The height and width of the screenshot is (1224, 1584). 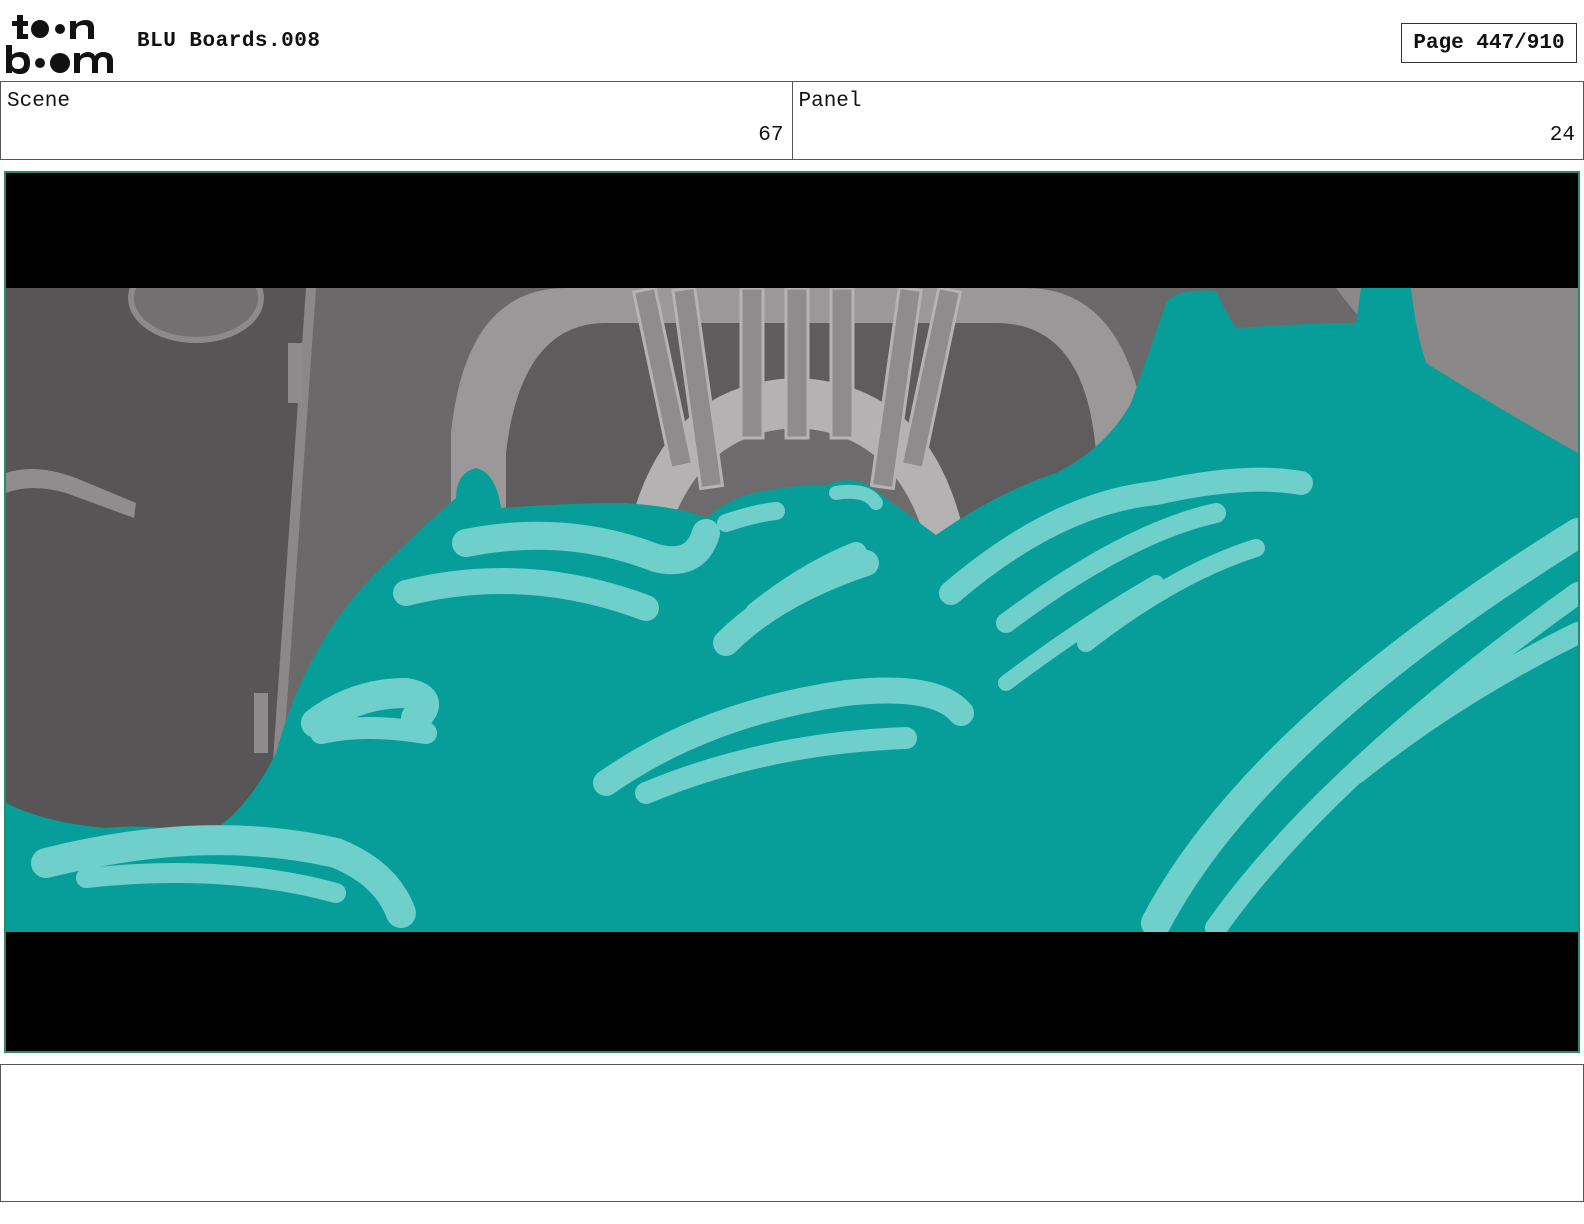 What do you see at coordinates (229, 41) in the screenshot?
I see `document-title: BLU Boards.008` at bounding box center [229, 41].